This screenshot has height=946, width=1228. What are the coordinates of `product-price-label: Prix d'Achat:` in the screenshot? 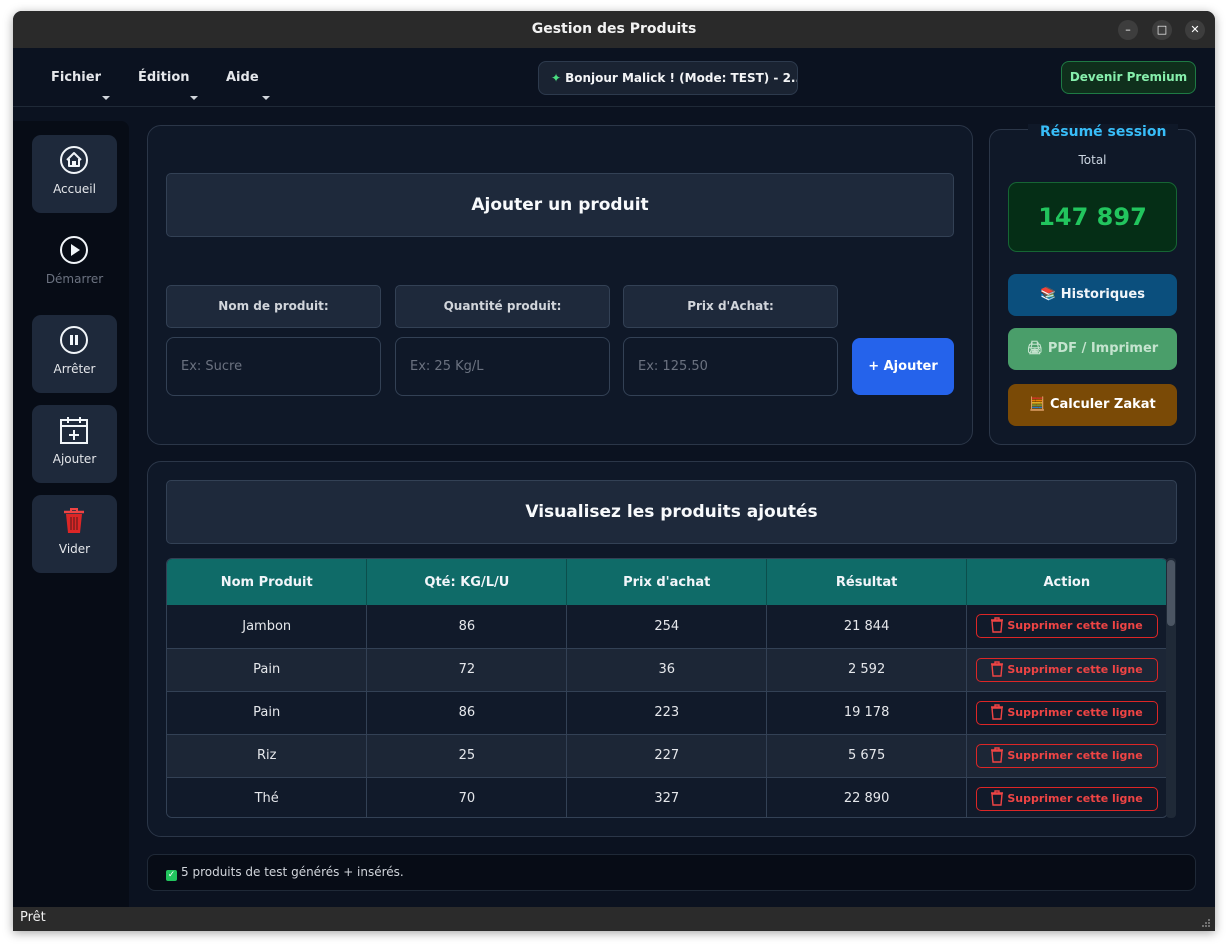 It's located at (730, 306).